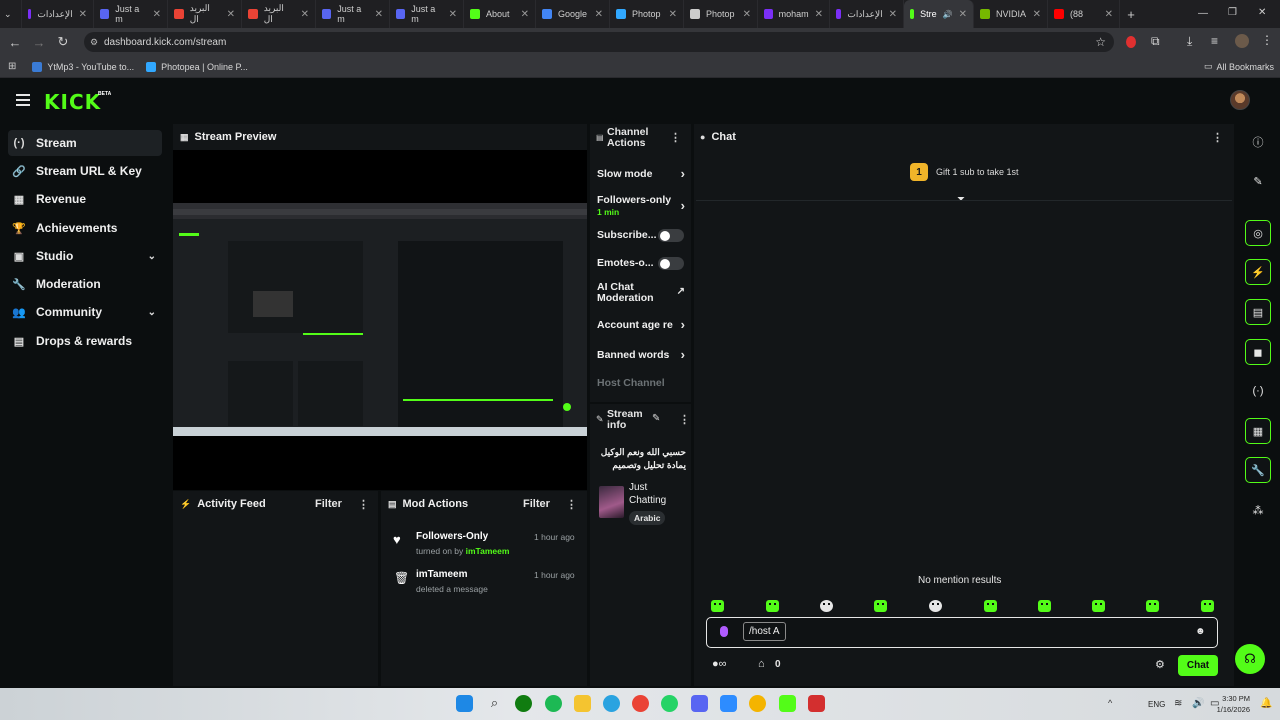 This screenshot has width=1280, height=720. Describe the element at coordinates (671, 235) in the screenshot. I see `subscribers-only-toggle` at that location.